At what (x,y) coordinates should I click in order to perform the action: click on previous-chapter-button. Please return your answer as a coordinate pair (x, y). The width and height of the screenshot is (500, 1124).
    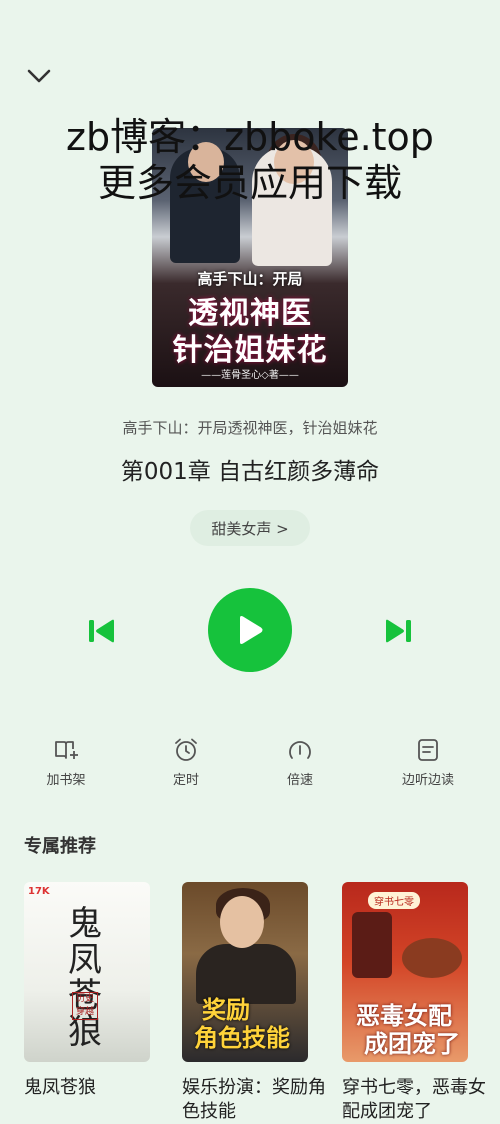
    Looking at the image, I should click on (102, 631).